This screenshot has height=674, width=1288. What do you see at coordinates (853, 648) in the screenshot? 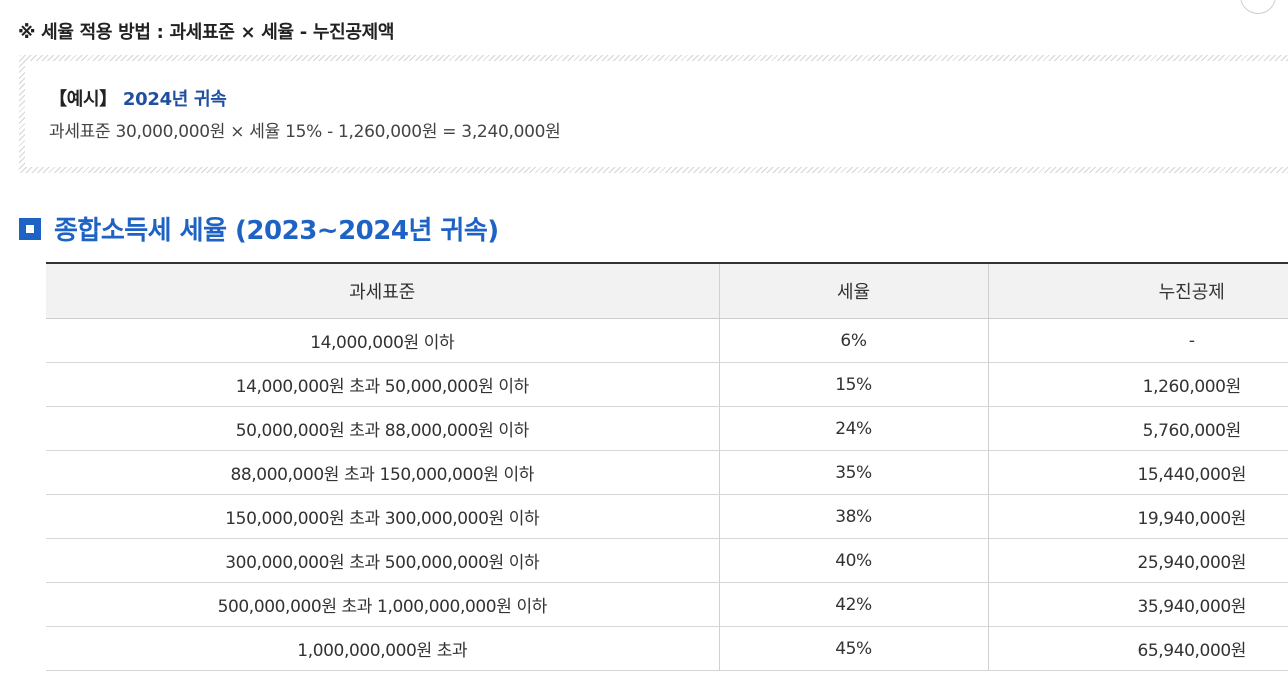
I see `cell-tax-rate: 45%` at bounding box center [853, 648].